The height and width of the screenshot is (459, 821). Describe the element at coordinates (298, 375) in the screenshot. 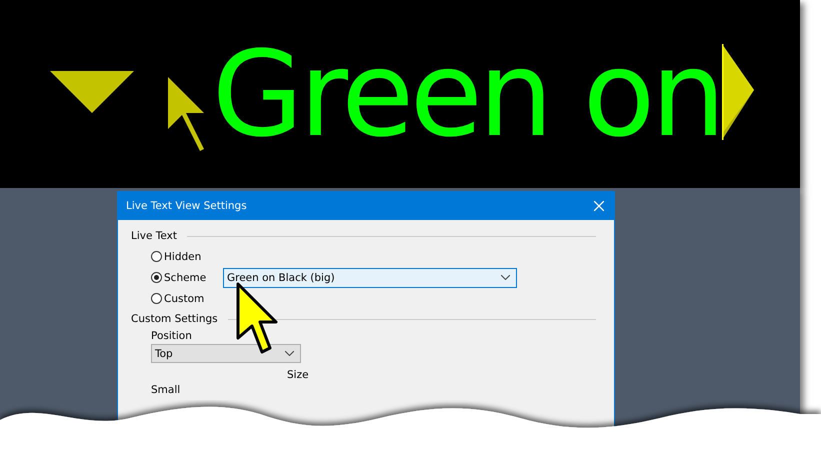

I see `field-label: Size` at that location.